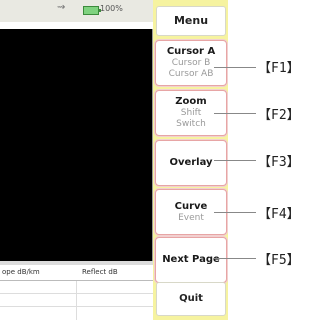 The height and width of the screenshot is (320, 326). I want to click on overlay-button: Overlay, so click(191, 163).